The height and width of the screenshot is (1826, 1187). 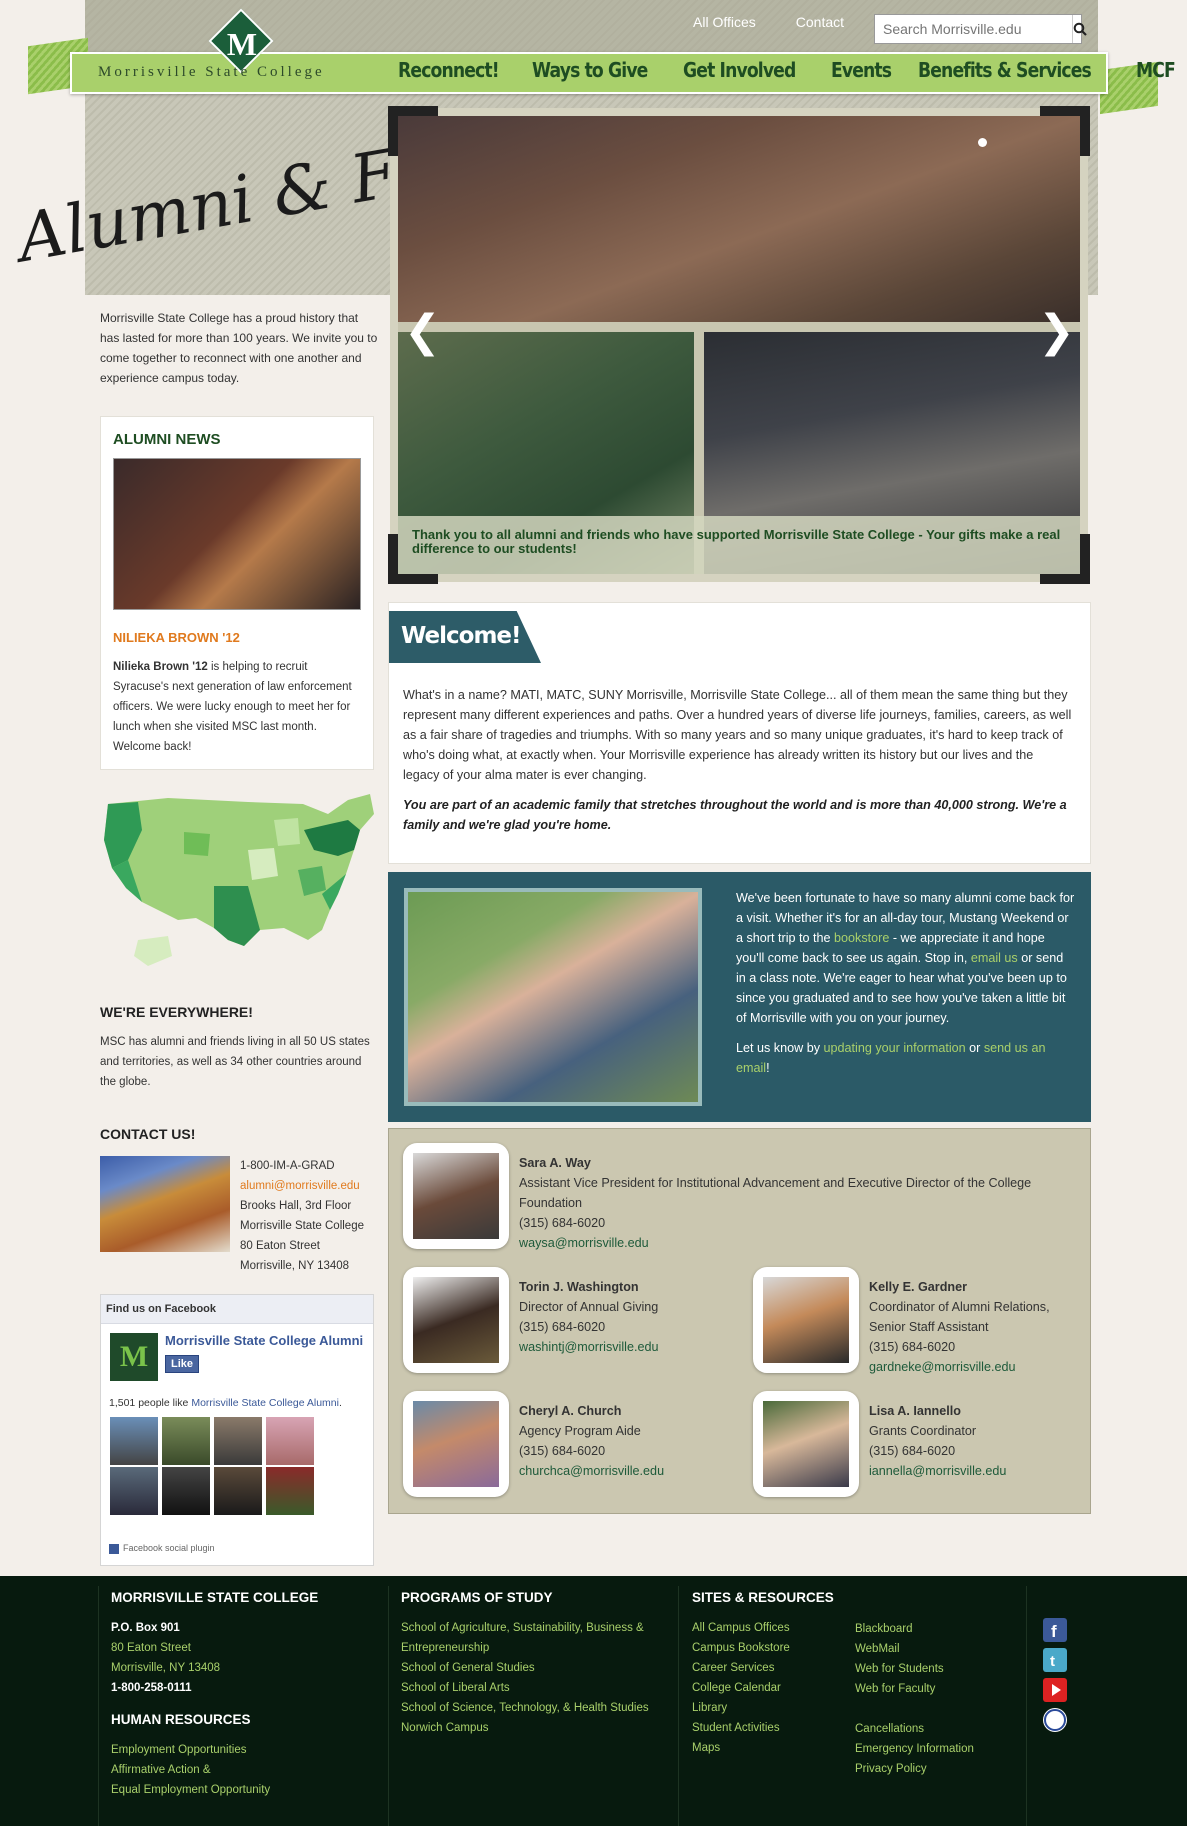 I want to click on alumni-friends-script-text: Alumni & Friends, so click(x=205, y=189).